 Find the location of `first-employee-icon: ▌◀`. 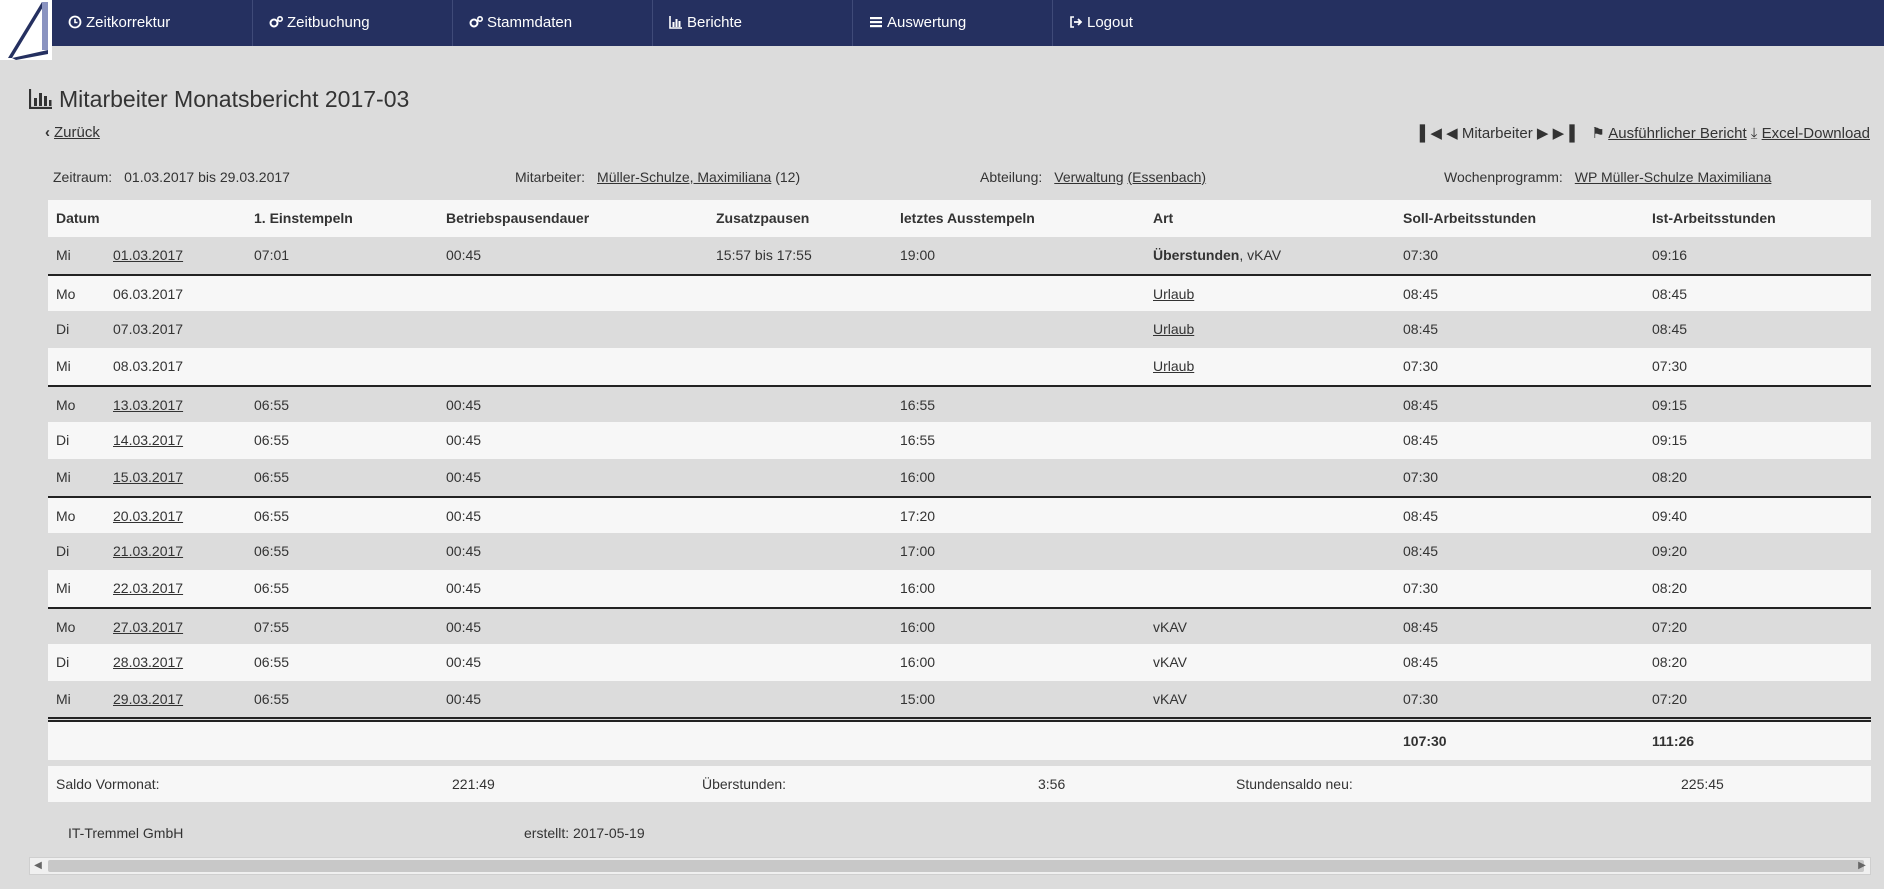

first-employee-icon: ▌◀ is located at coordinates (1431, 133).